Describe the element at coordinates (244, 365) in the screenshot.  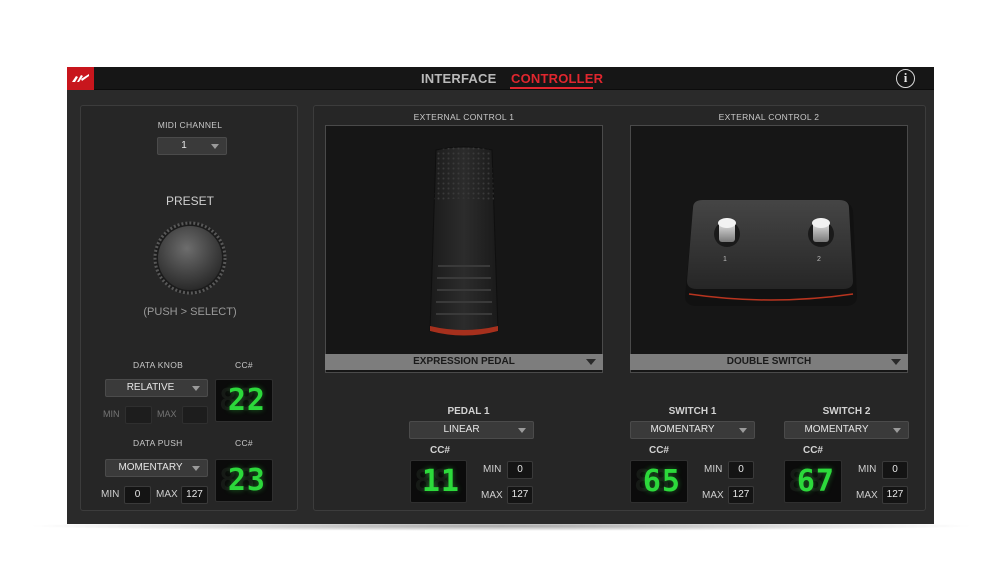
I see `data-knob-cc-label: CC#` at that location.